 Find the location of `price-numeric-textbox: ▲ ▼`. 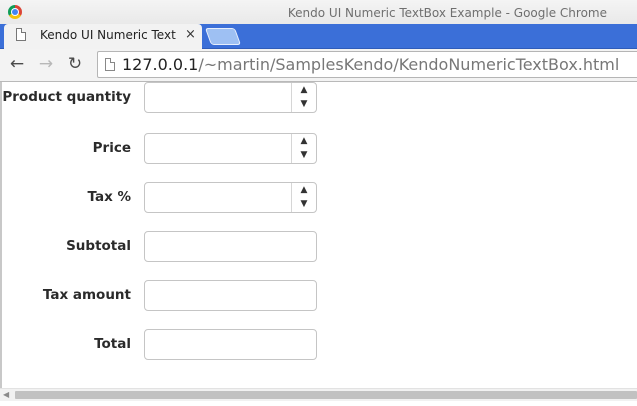

price-numeric-textbox: ▲ ▼ is located at coordinates (230, 148).